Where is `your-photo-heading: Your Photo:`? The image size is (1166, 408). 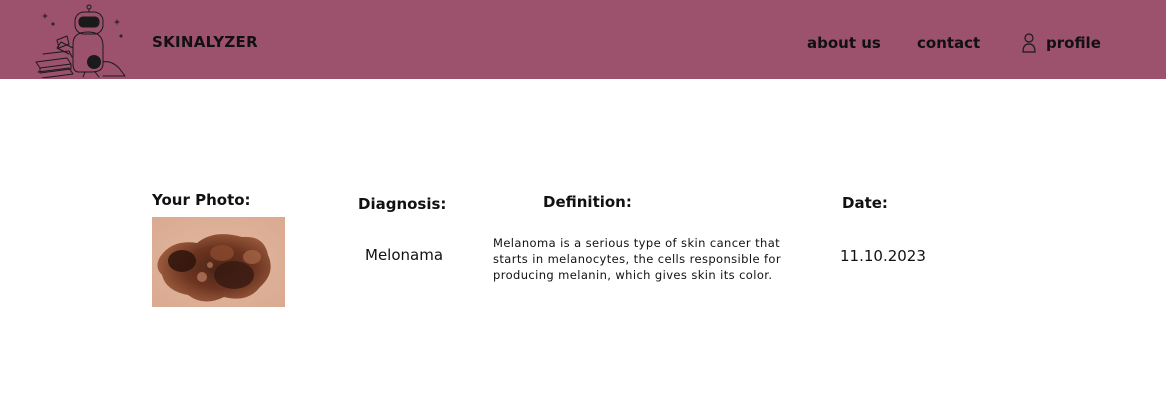 your-photo-heading: Your Photo: is located at coordinates (201, 200).